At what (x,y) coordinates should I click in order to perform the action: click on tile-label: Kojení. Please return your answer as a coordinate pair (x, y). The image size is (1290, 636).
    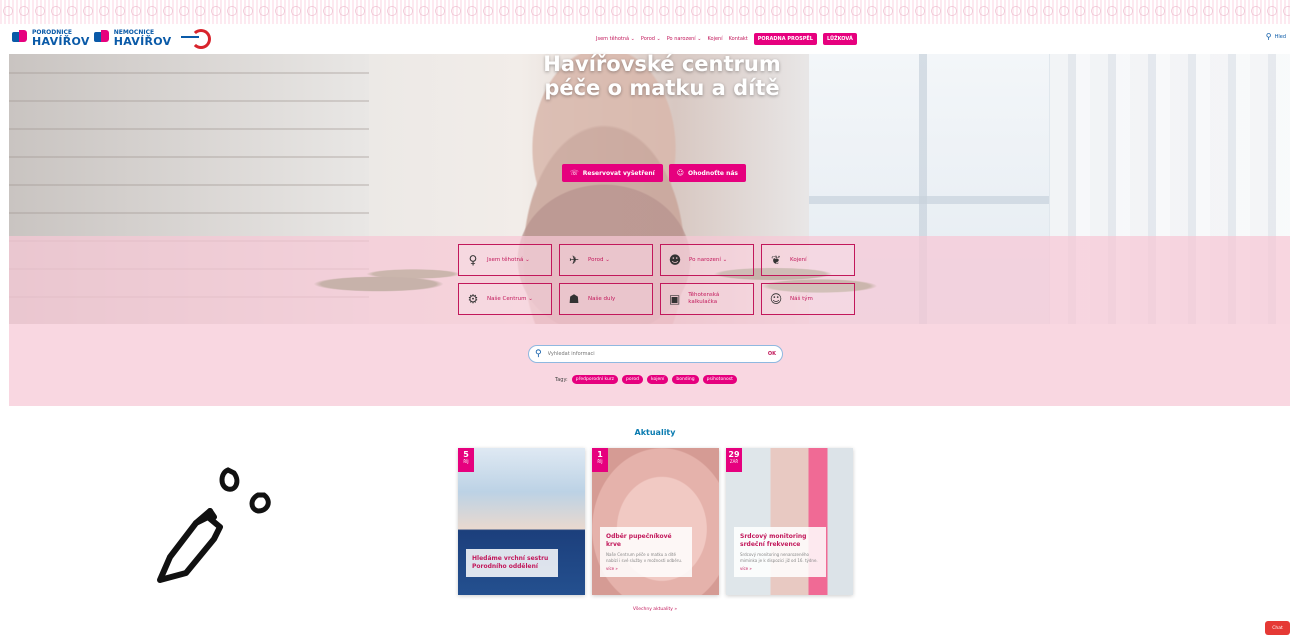
    Looking at the image, I should click on (798, 259).